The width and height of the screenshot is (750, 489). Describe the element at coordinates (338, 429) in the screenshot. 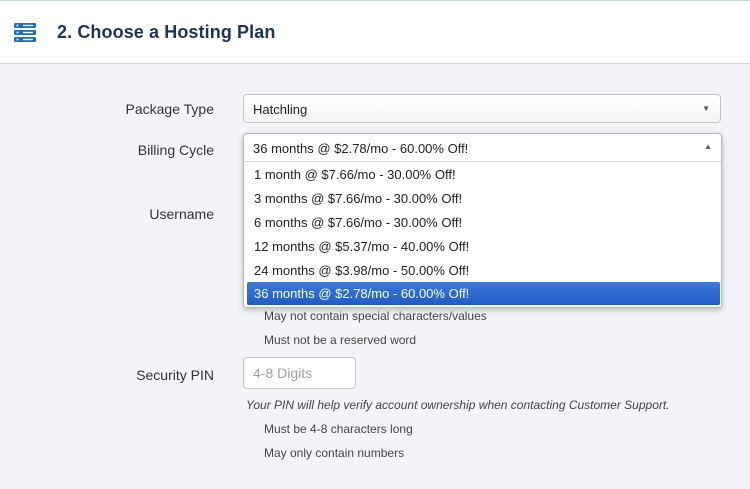

I see `security-pin-hint: Must be 4-8 characters long` at that location.